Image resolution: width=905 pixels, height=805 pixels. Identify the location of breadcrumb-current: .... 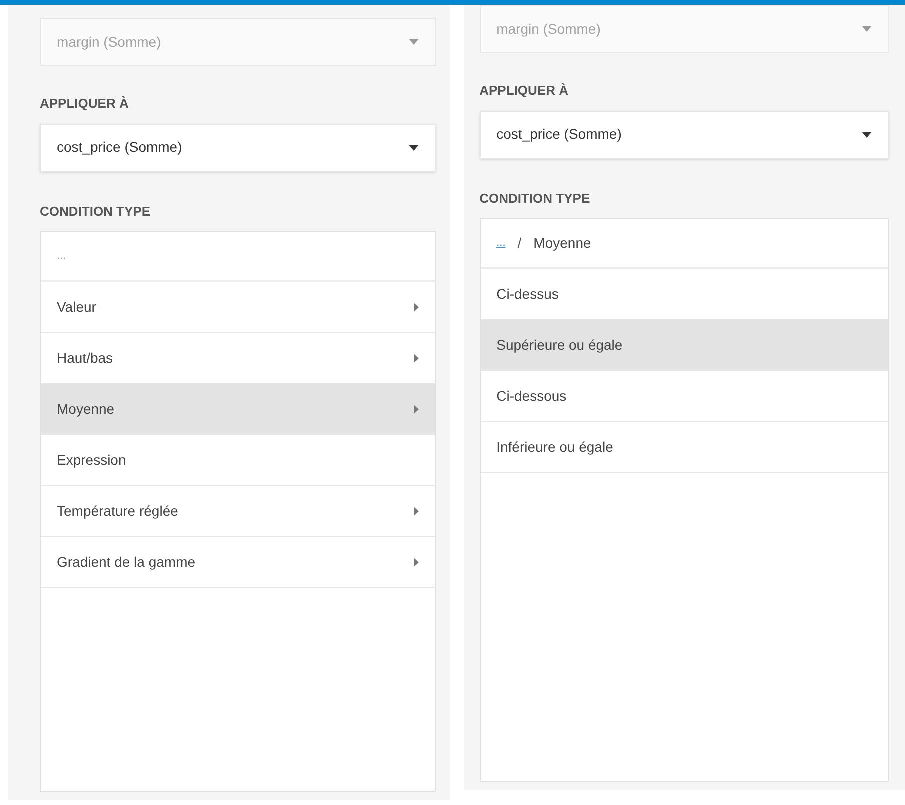
(61, 256).